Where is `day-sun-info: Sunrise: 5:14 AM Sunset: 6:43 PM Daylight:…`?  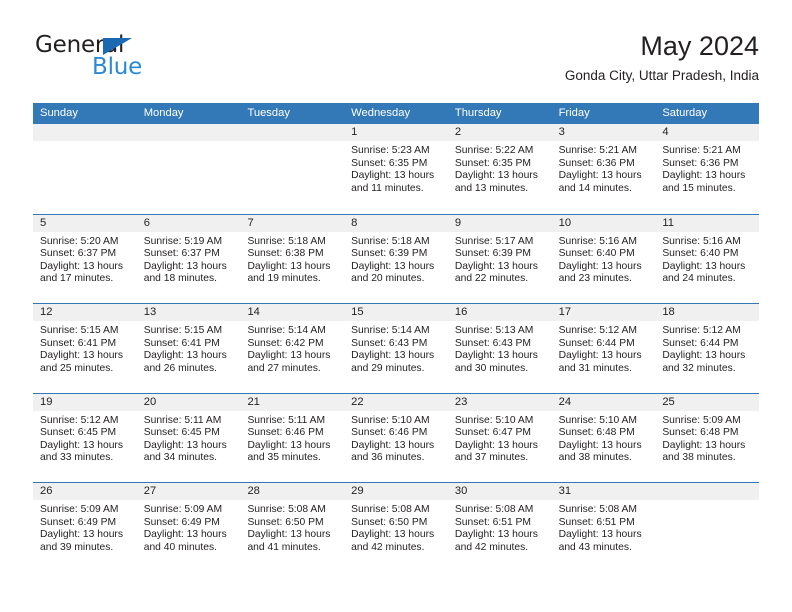 day-sun-info: Sunrise: 5:14 AM Sunset: 6:43 PM Daylight:… is located at coordinates (396, 348).